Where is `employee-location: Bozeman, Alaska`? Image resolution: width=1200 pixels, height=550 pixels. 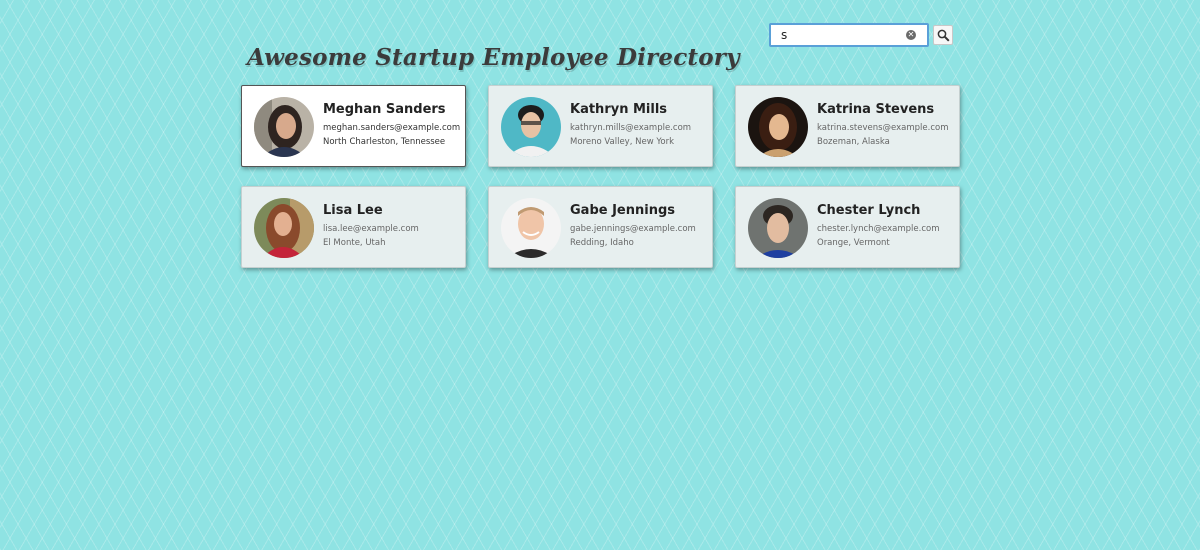 employee-location: Bozeman, Alaska is located at coordinates (853, 142).